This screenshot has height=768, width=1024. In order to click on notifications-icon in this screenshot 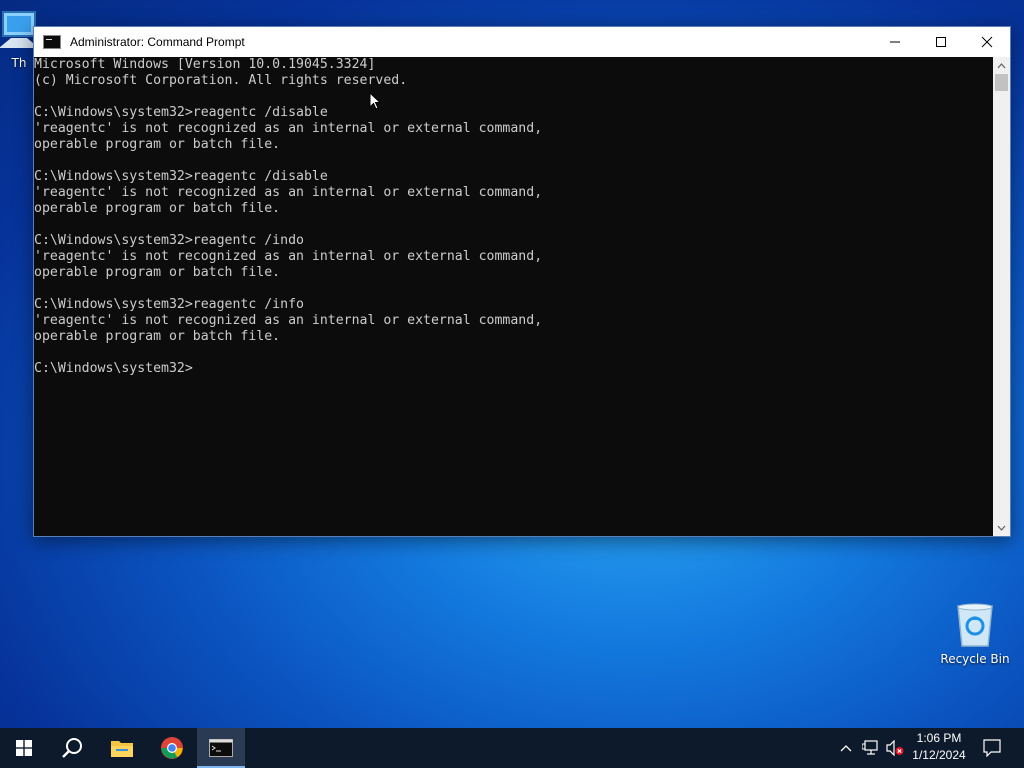, I will do `click(992, 748)`.